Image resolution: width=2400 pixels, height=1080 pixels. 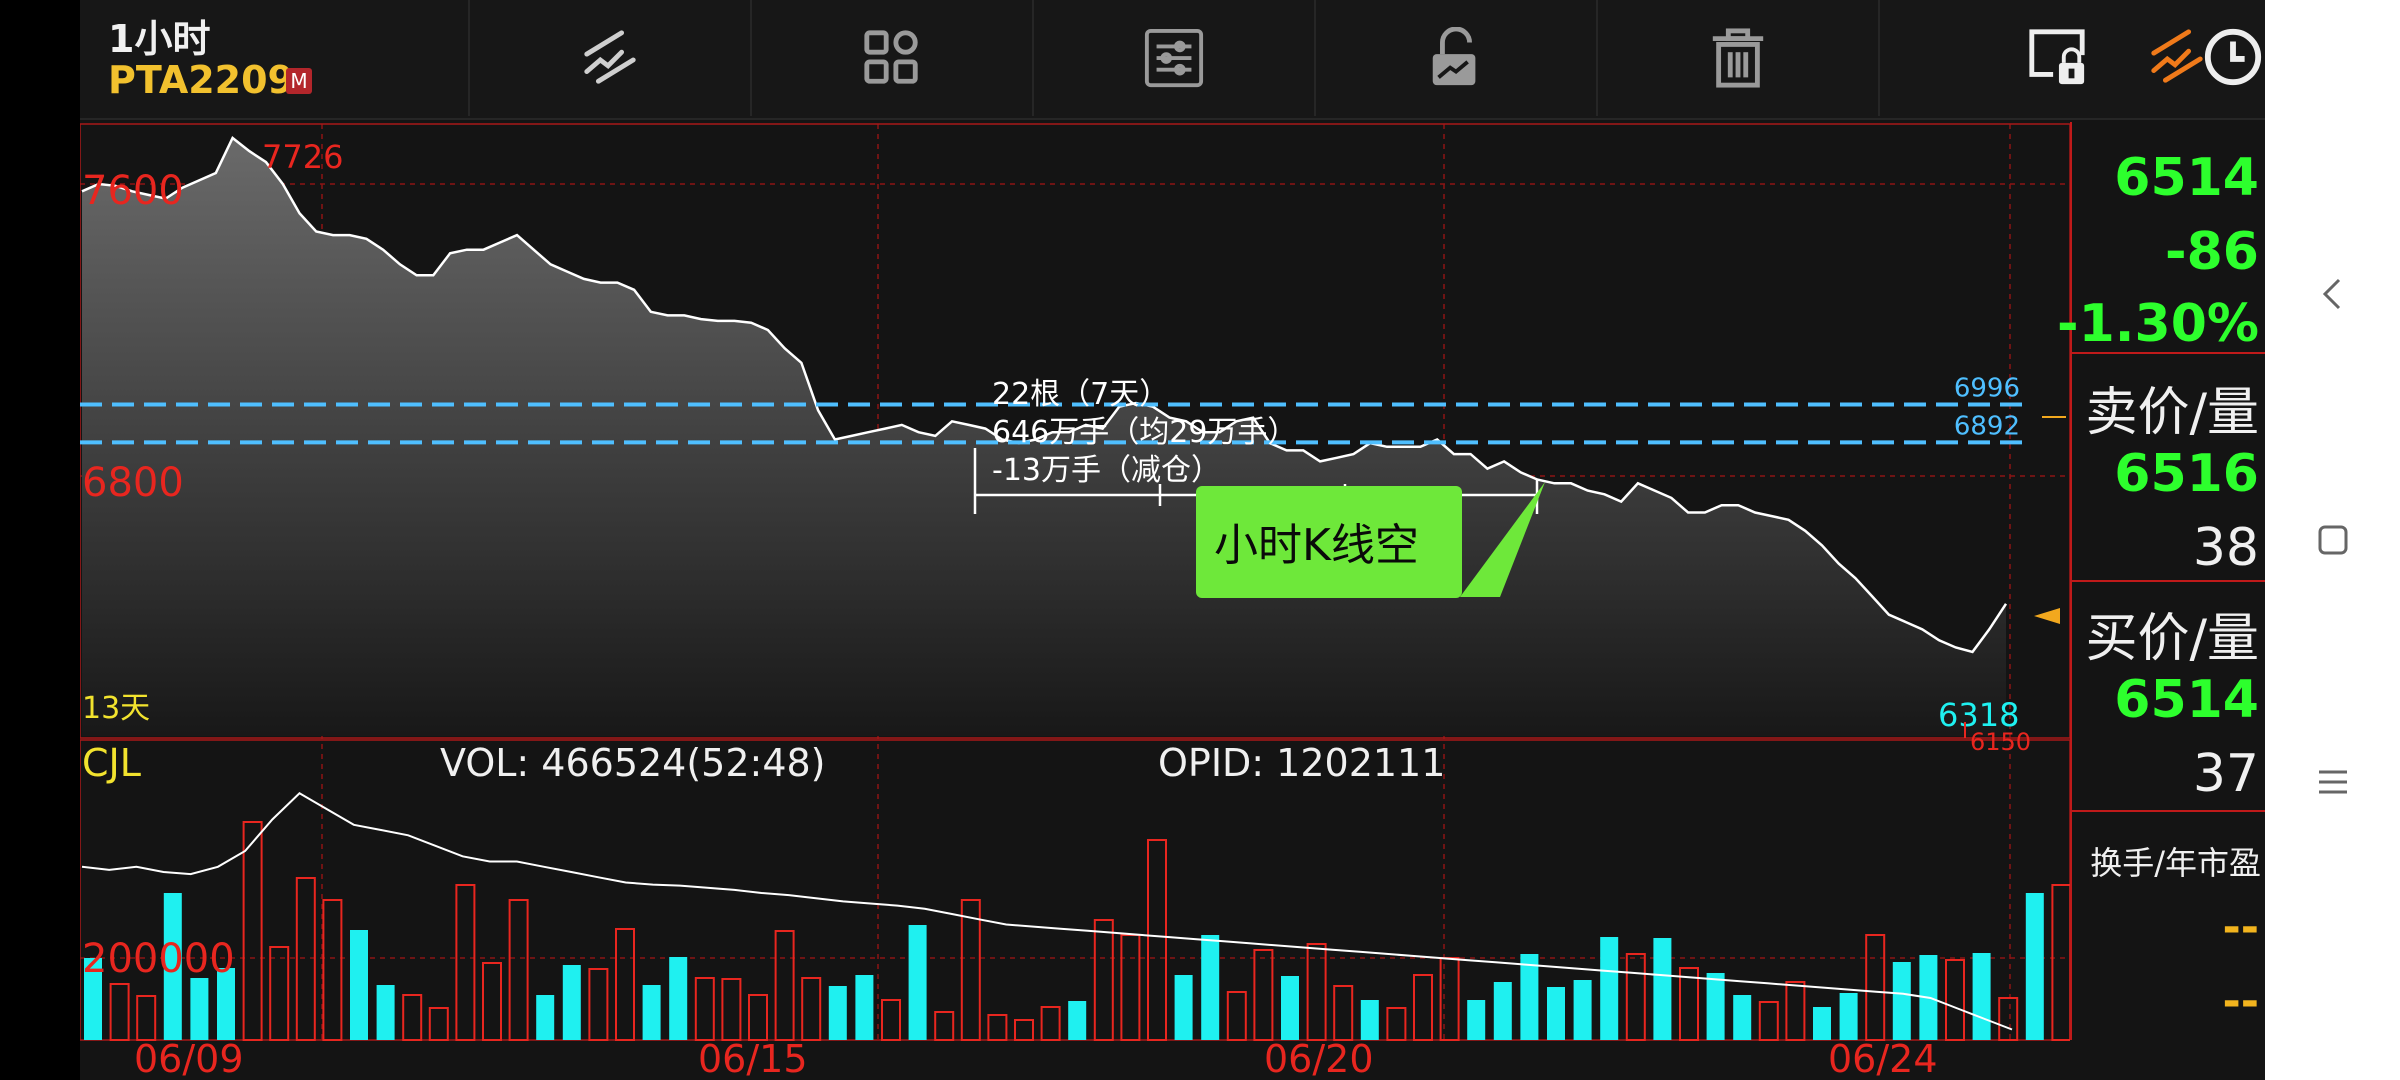 What do you see at coordinates (133, 483) in the screenshot?
I see `y-label-low: 6800` at bounding box center [133, 483].